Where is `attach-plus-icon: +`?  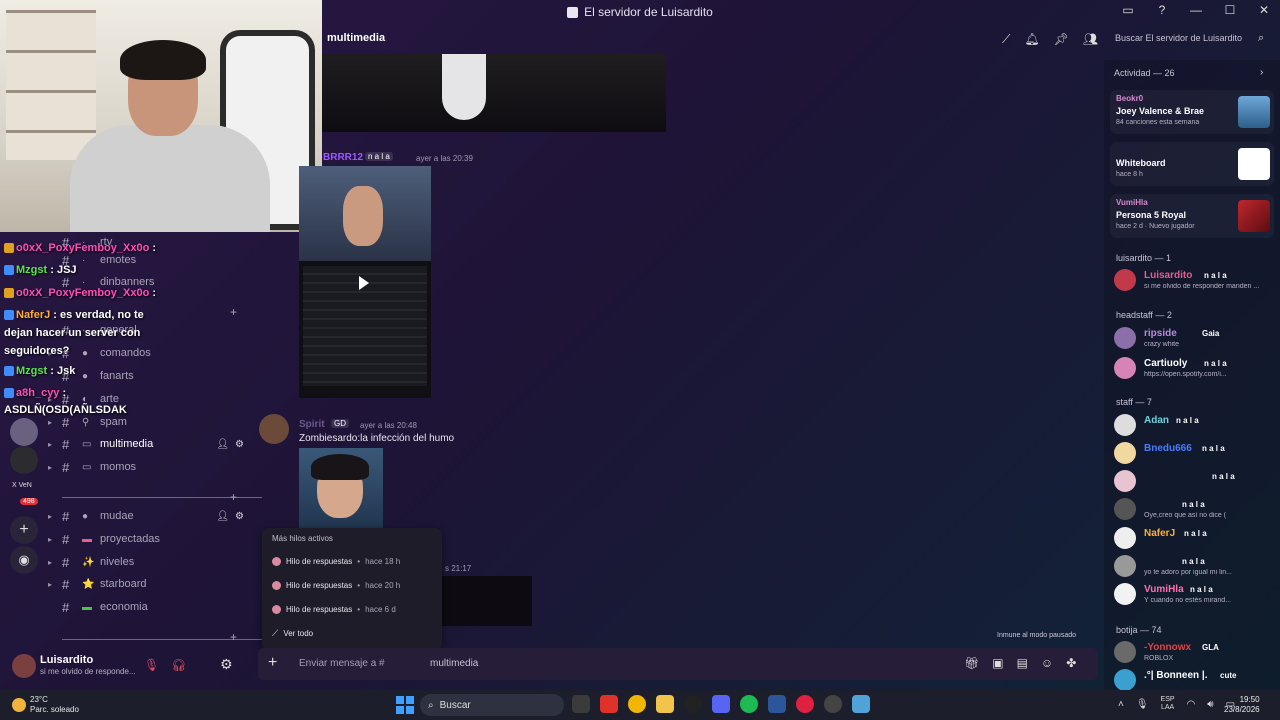 attach-plus-icon: + is located at coordinates (272, 663).